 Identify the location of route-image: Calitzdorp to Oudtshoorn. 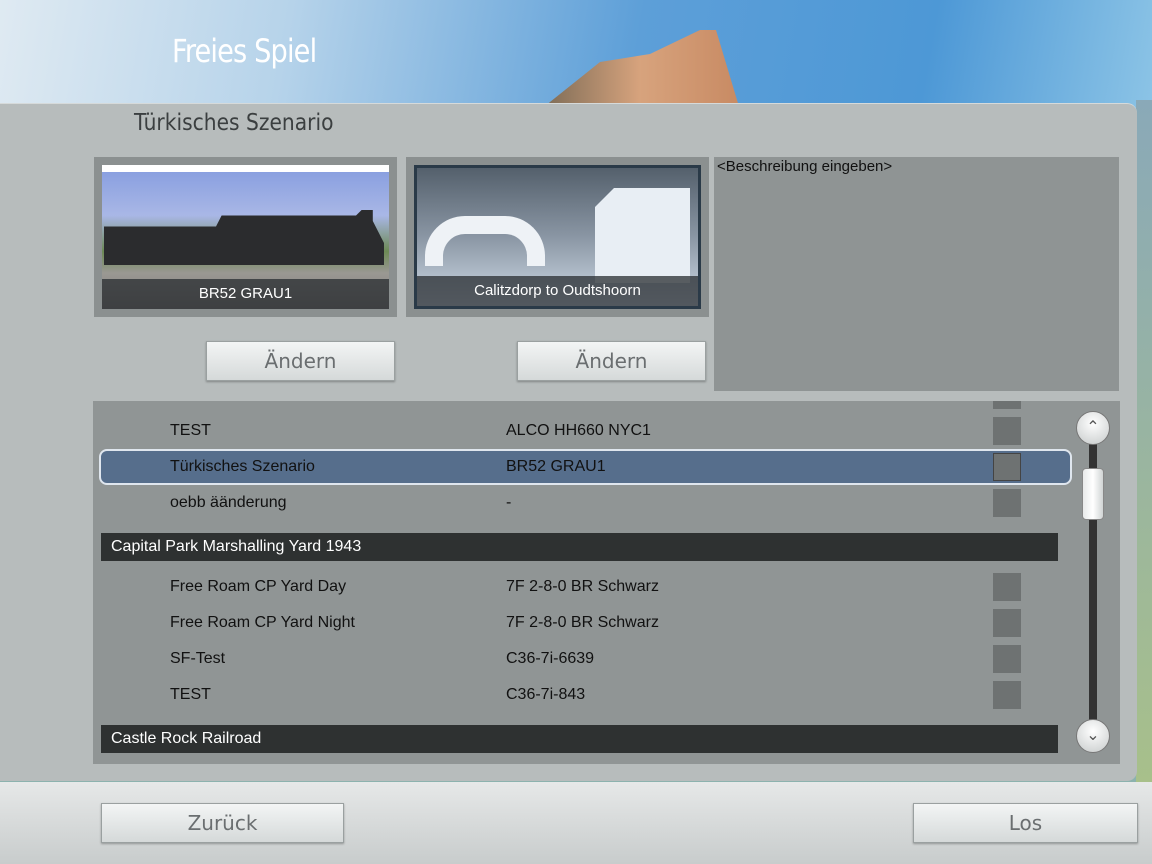
(557, 237).